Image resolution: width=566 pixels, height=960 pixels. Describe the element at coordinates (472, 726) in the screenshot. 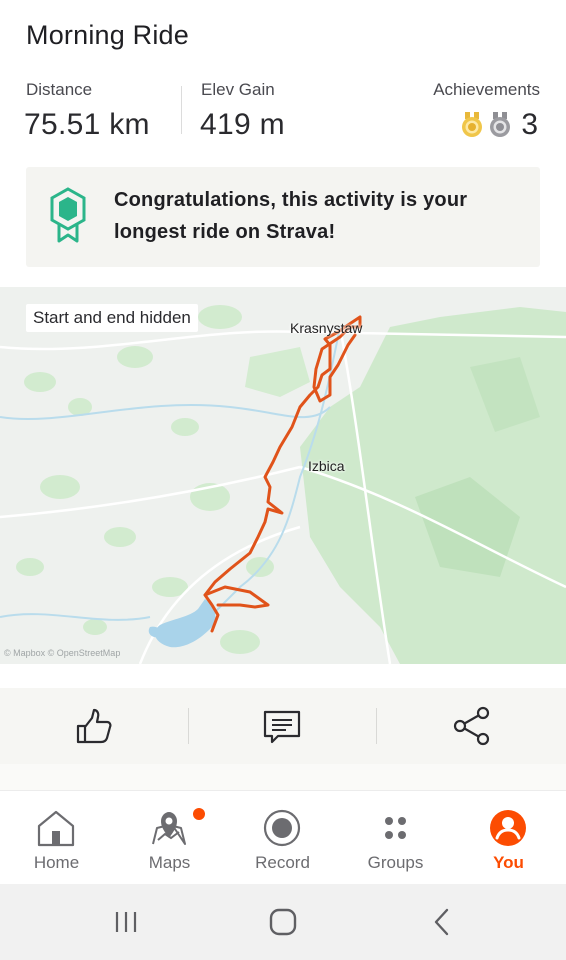

I see `share-icon` at that location.